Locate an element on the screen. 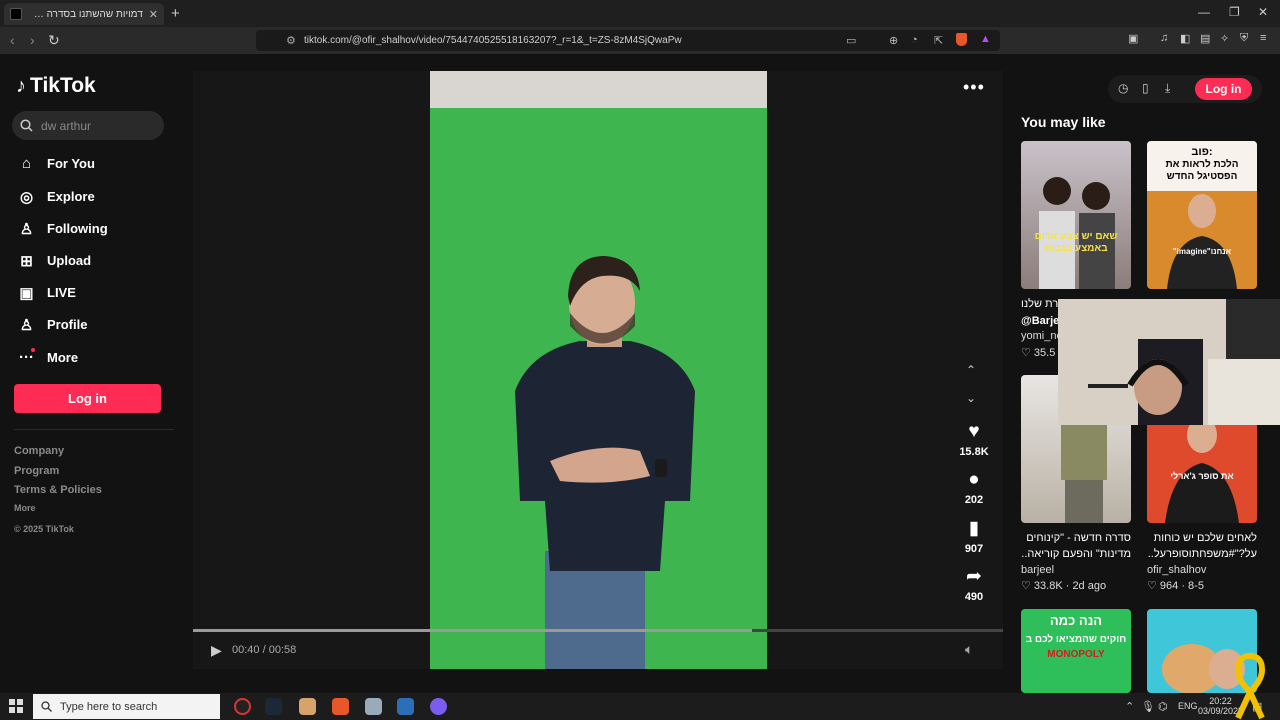  back-icon: ‹ is located at coordinates (12, 40).